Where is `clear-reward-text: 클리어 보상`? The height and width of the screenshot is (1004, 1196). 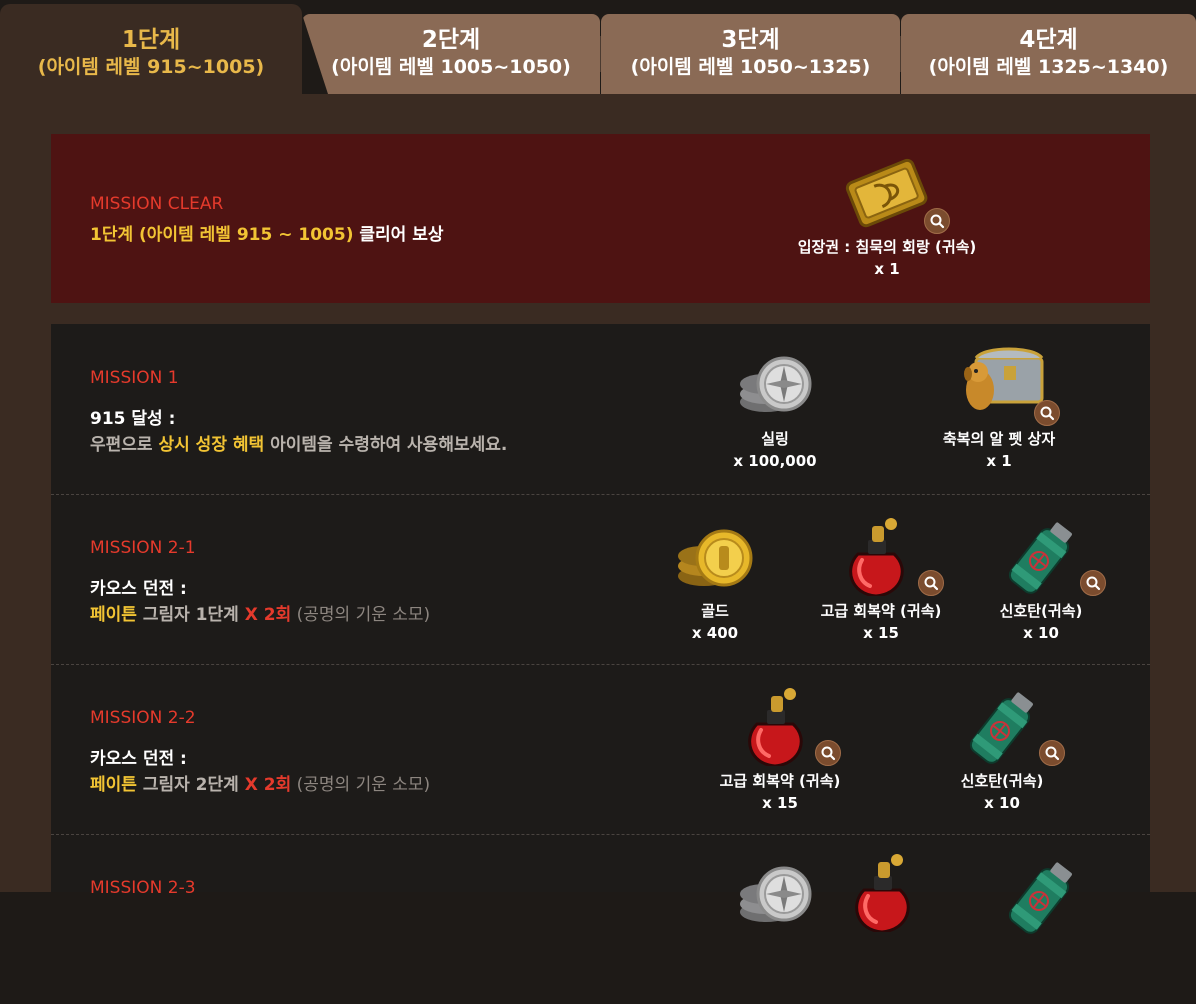
clear-reward-text: 클리어 보상 is located at coordinates (398, 235).